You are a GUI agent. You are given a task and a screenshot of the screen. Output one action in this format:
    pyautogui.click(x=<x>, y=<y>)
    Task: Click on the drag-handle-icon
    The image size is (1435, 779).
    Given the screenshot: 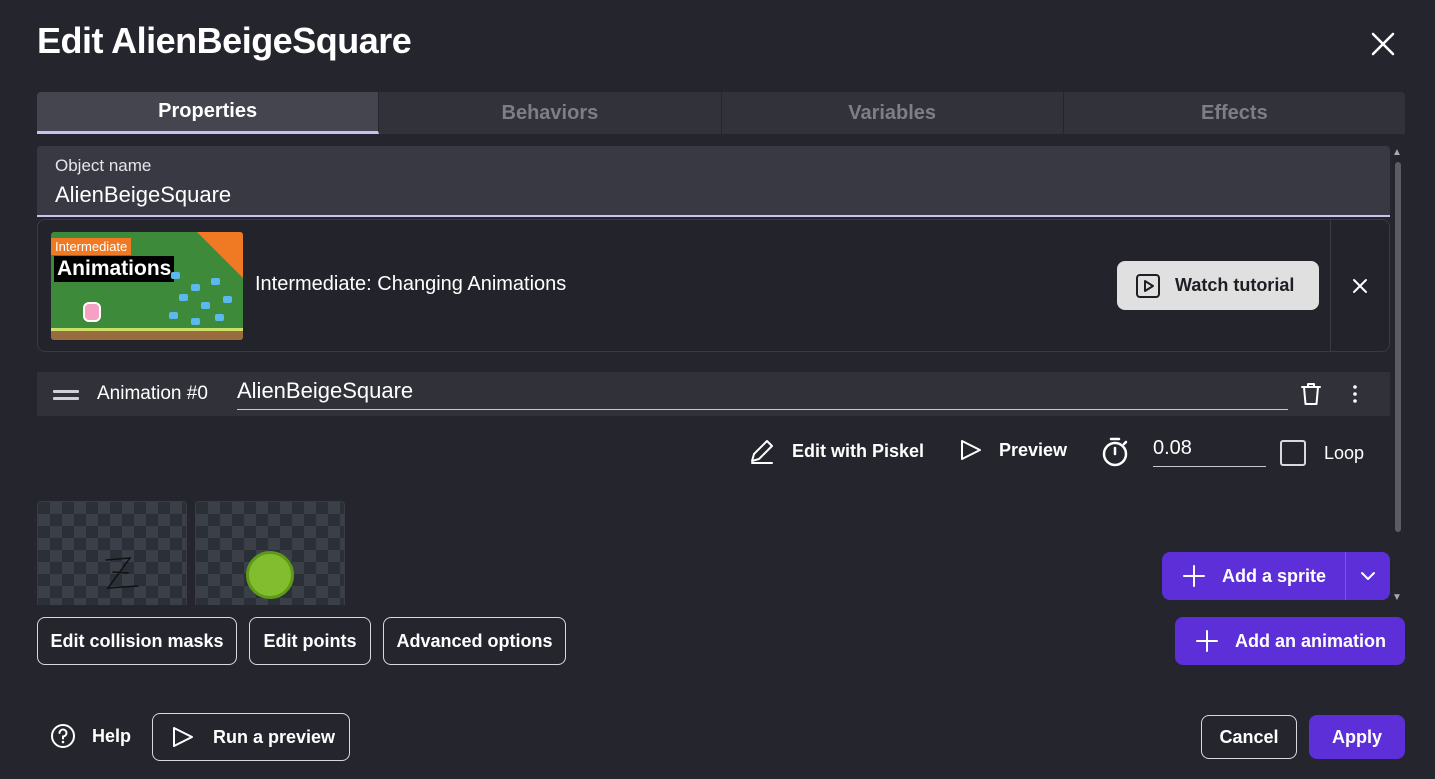 What is the action you would take?
    pyautogui.click(x=66, y=395)
    